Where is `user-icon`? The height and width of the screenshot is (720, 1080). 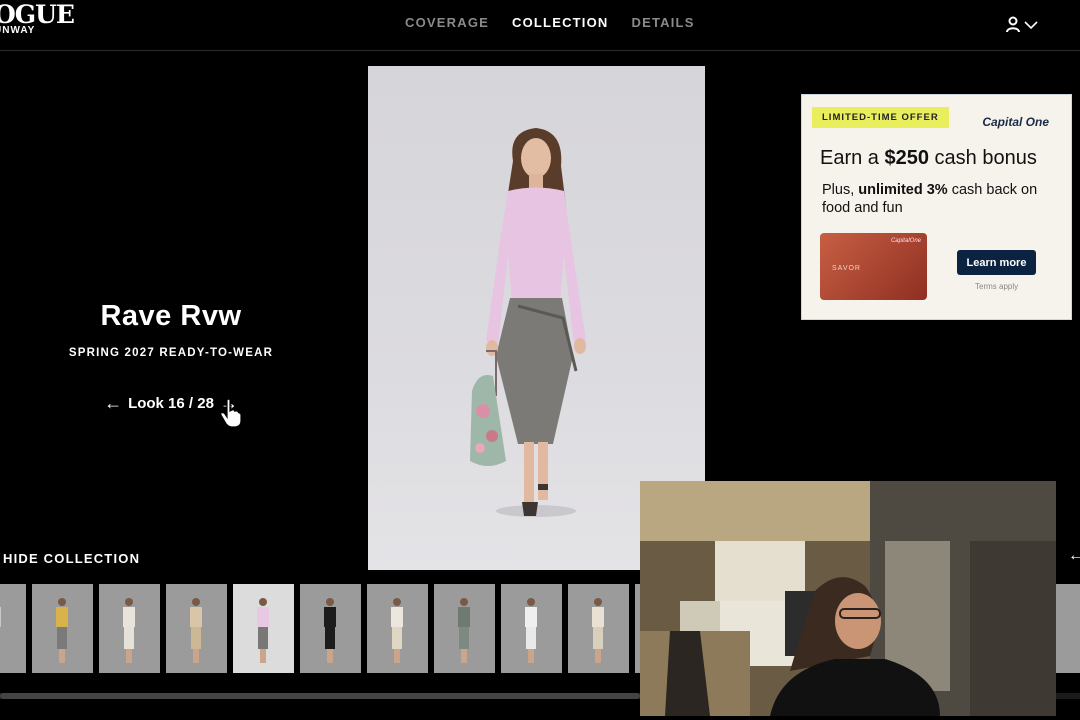 user-icon is located at coordinates (1013, 24).